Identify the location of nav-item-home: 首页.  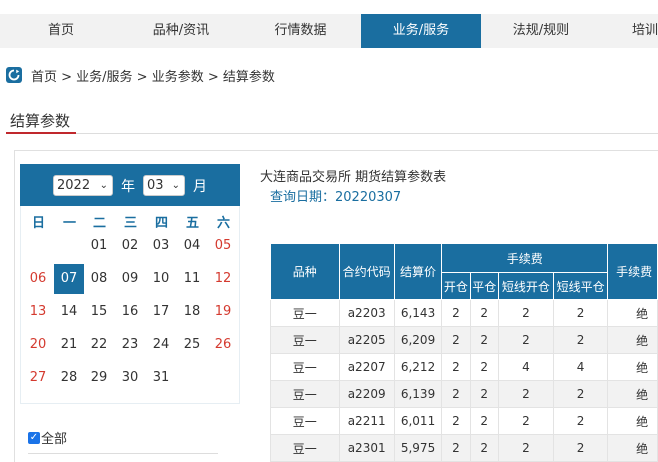
(61, 31).